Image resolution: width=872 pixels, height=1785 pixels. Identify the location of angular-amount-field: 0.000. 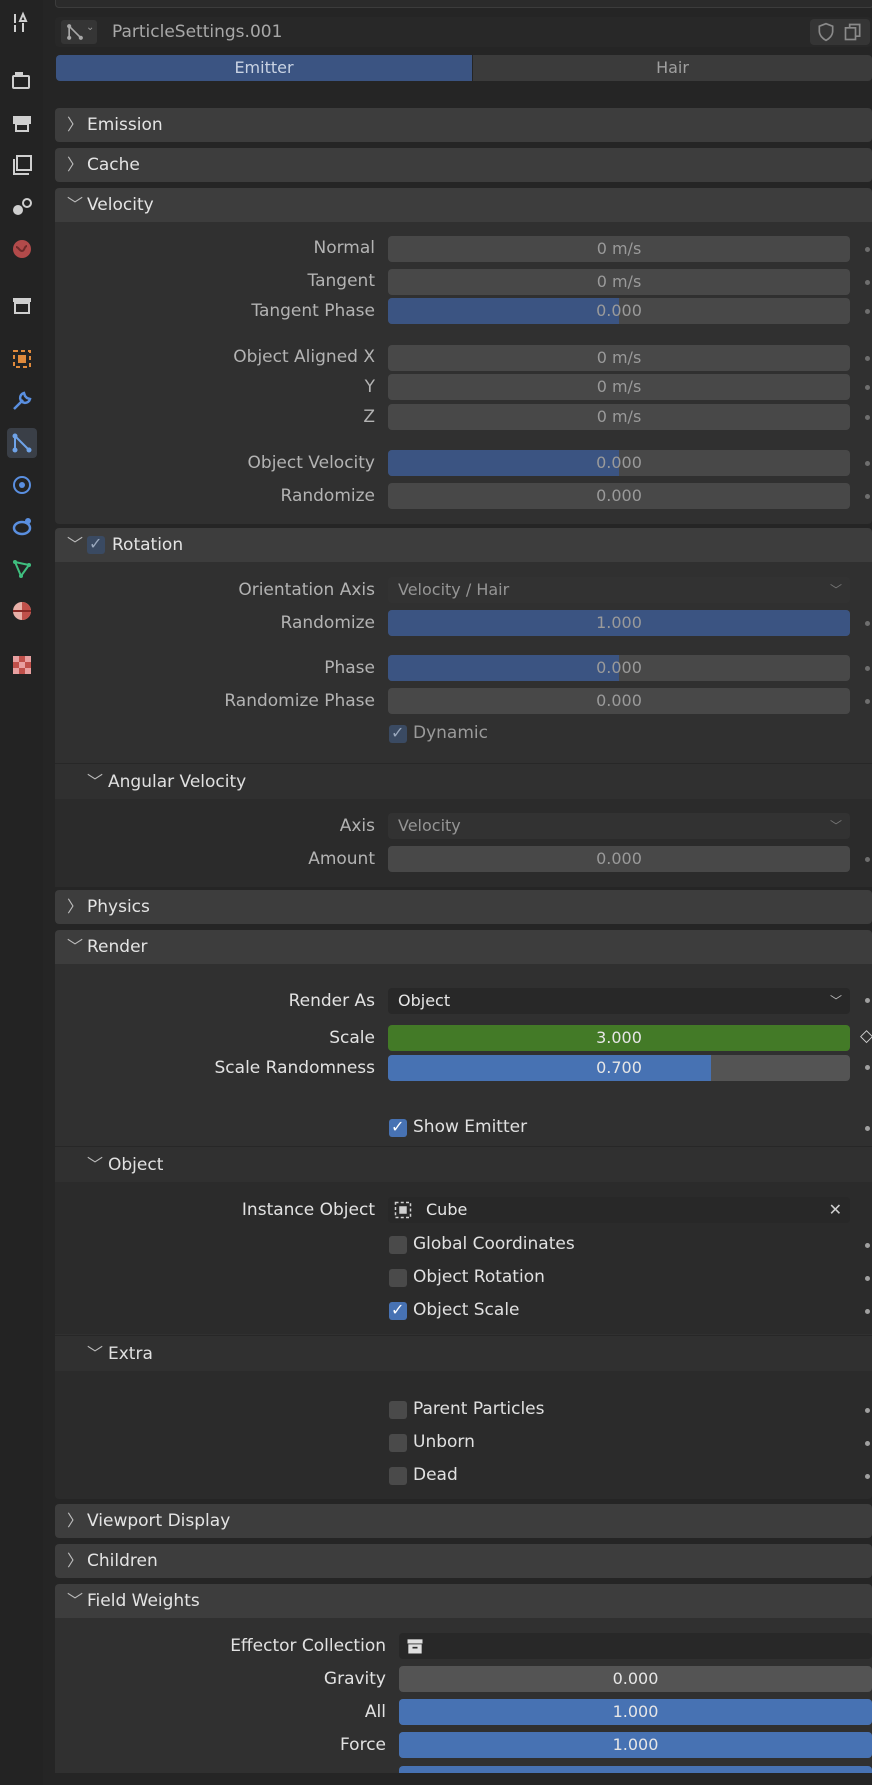
(619, 859).